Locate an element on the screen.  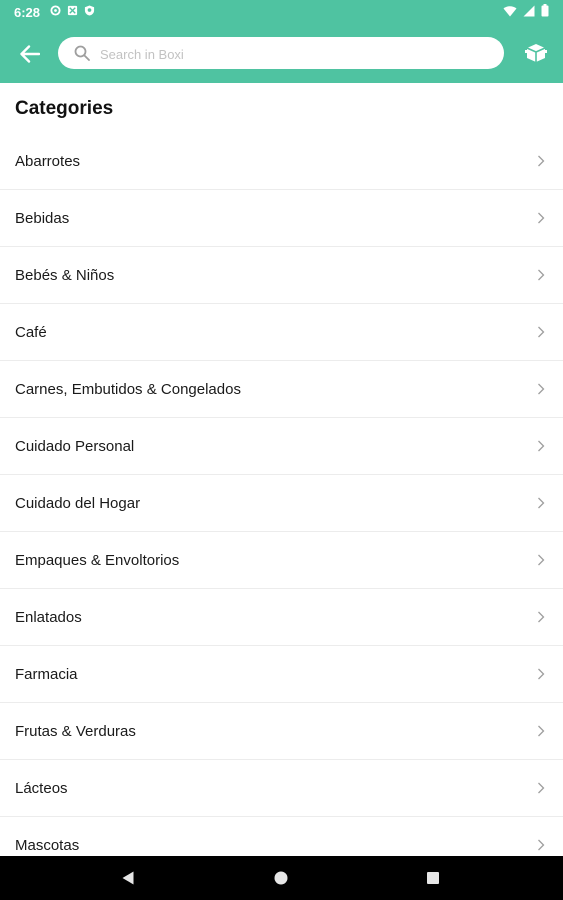
nav-recents-button is located at coordinates (433, 878).